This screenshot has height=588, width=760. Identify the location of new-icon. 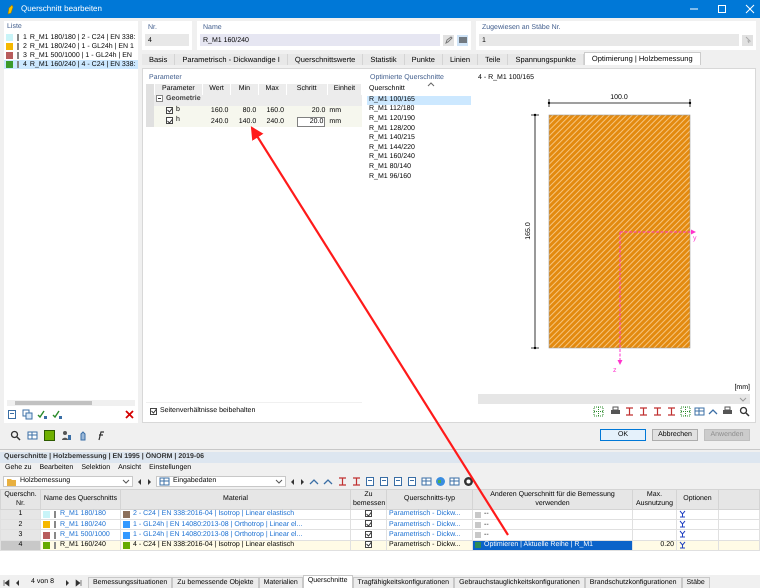
(12, 414).